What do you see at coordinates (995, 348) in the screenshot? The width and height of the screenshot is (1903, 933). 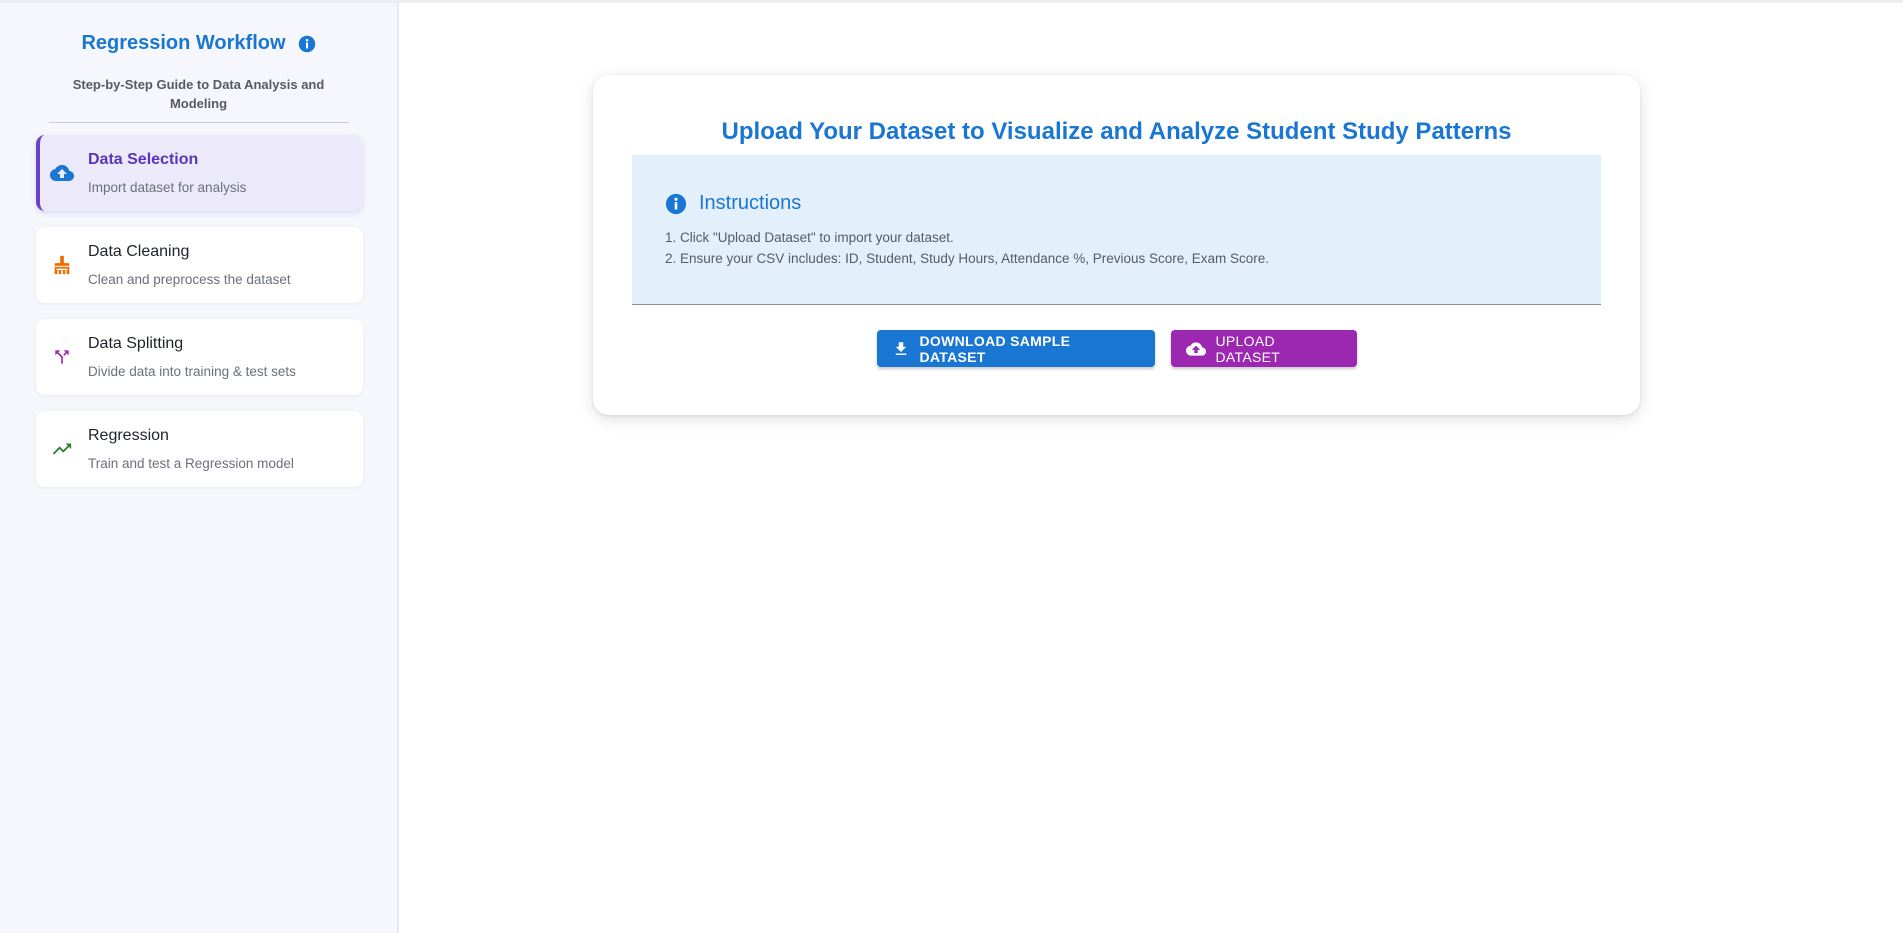 I see `download-sample-label: DOWNLOAD SAMPLE DATASET` at bounding box center [995, 348].